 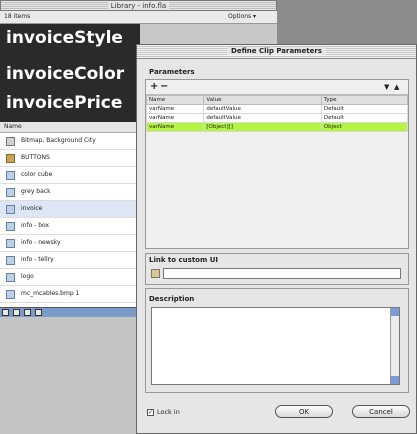 I want to click on remove-parameter-button: −, so click(x=164, y=87).